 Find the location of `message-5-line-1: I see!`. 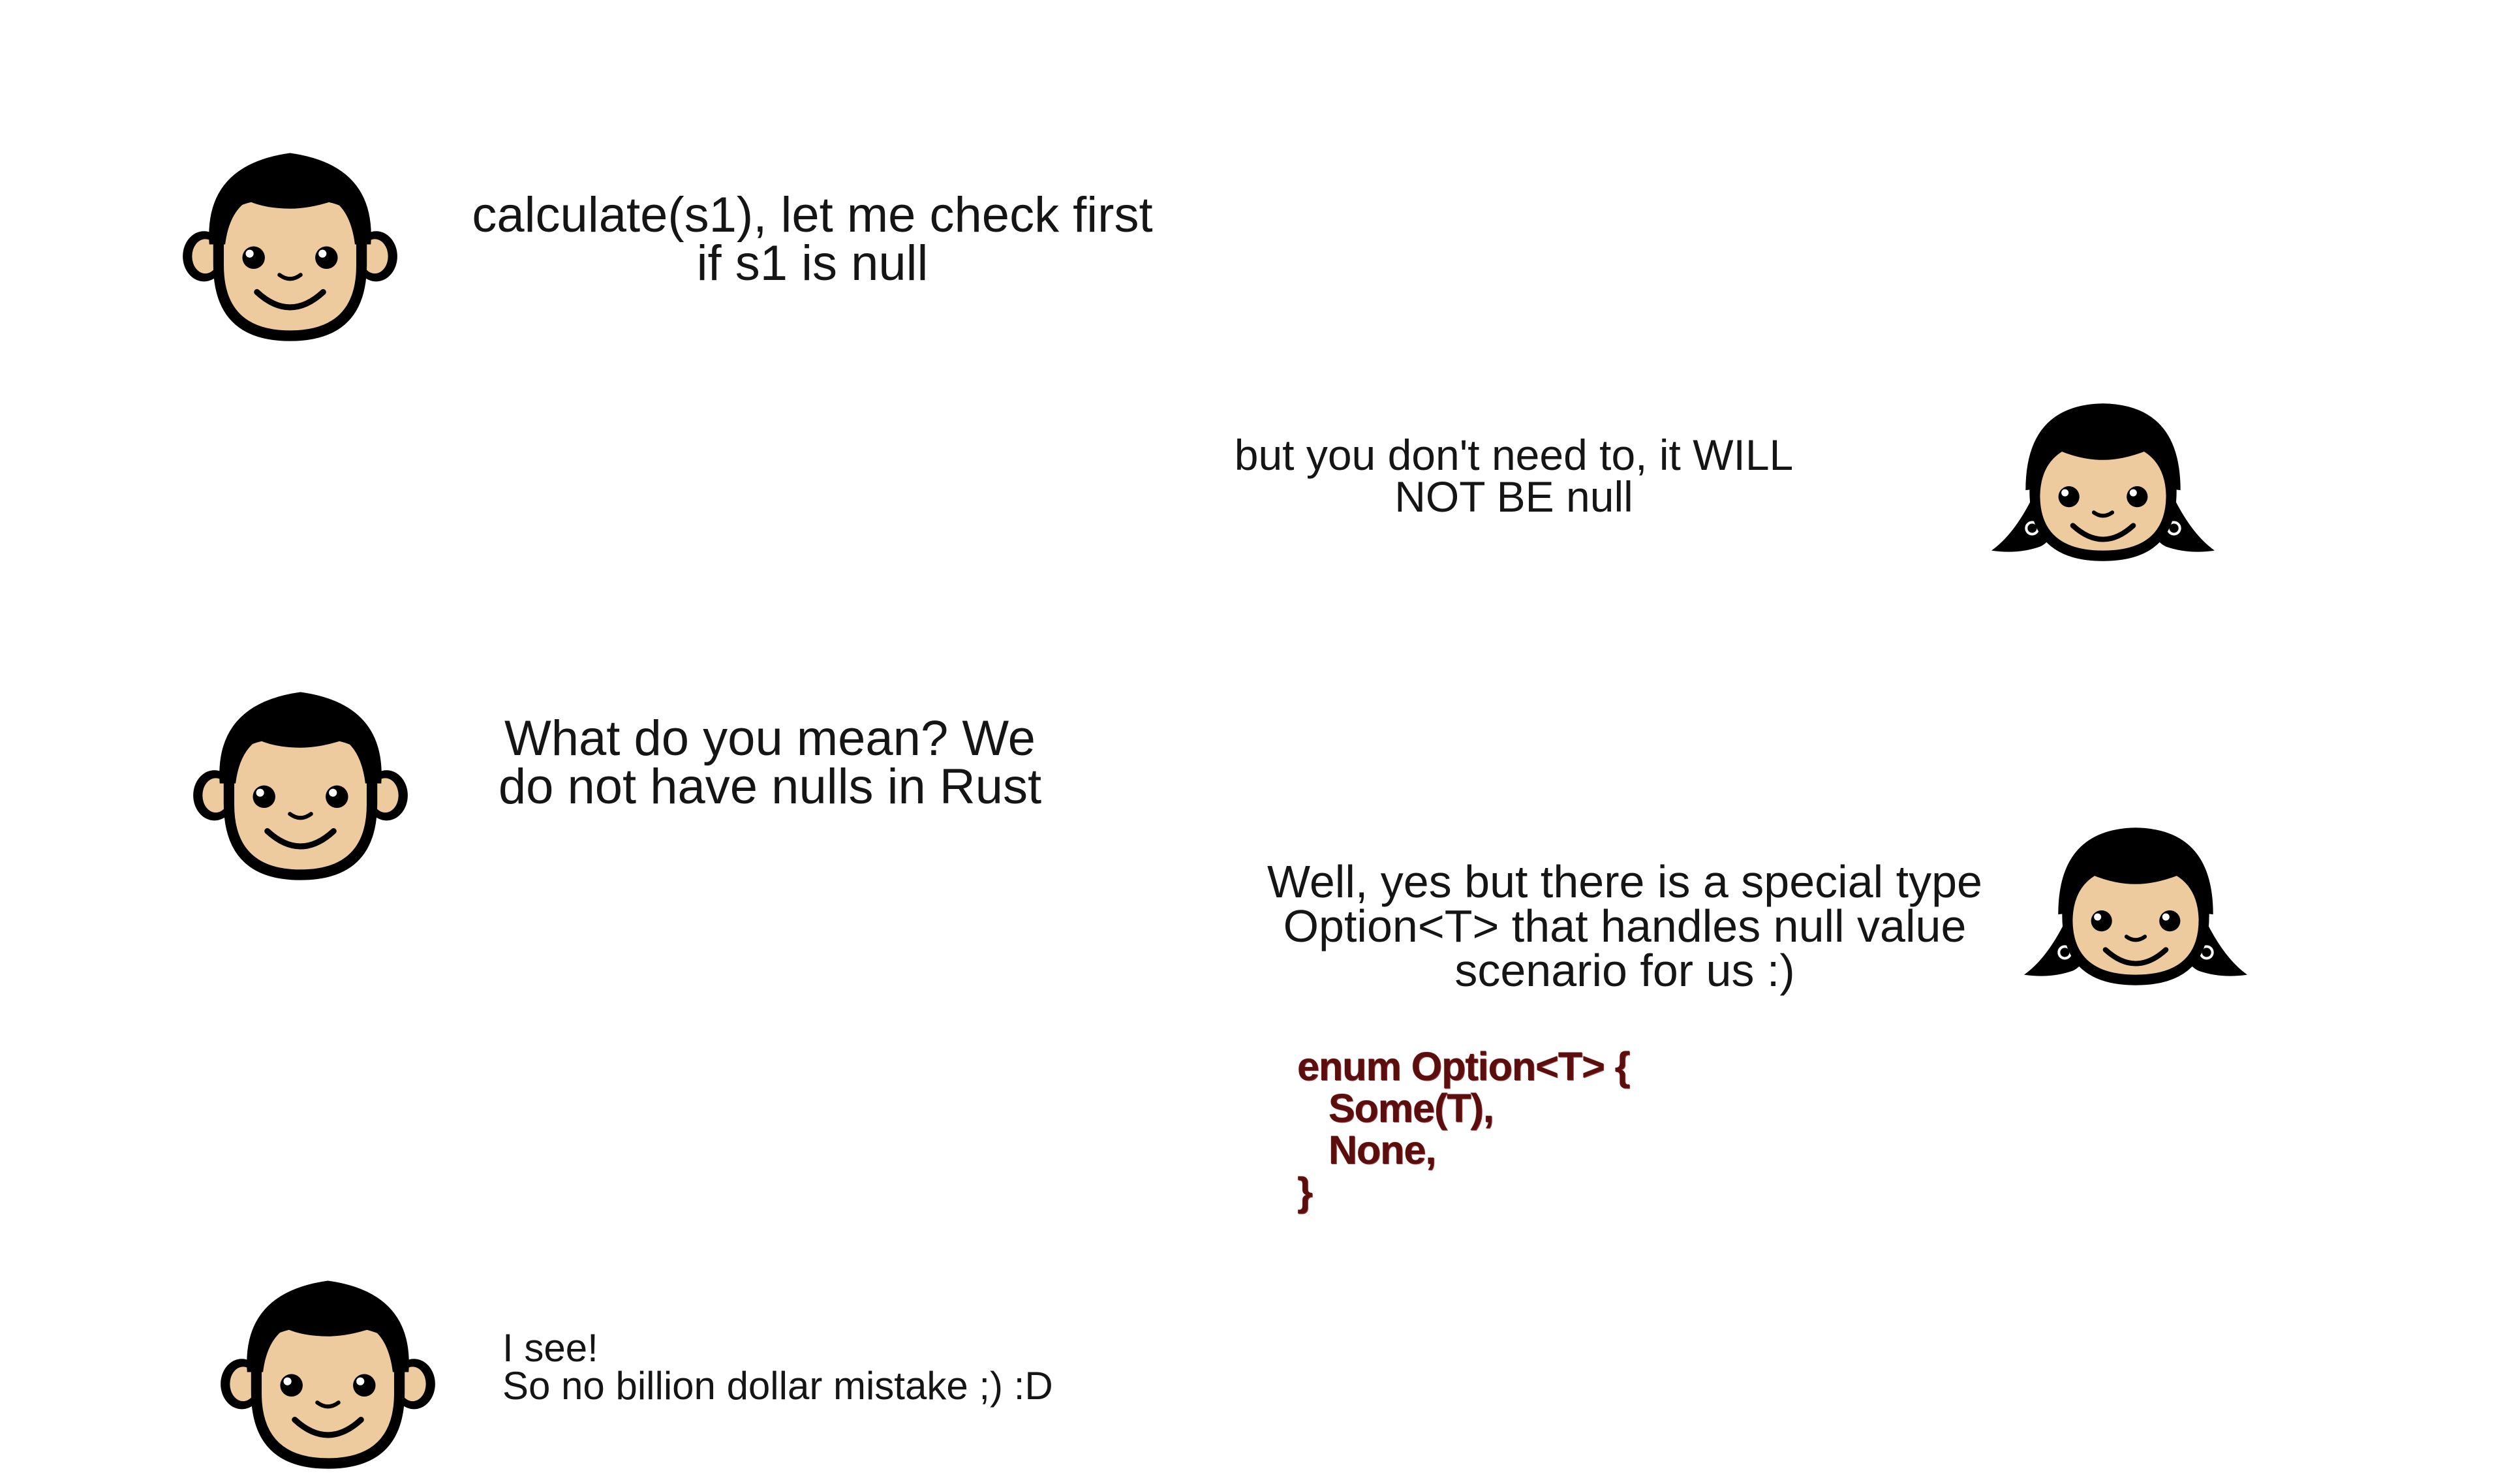

message-5-line-1: I see! is located at coordinates (550, 1348).